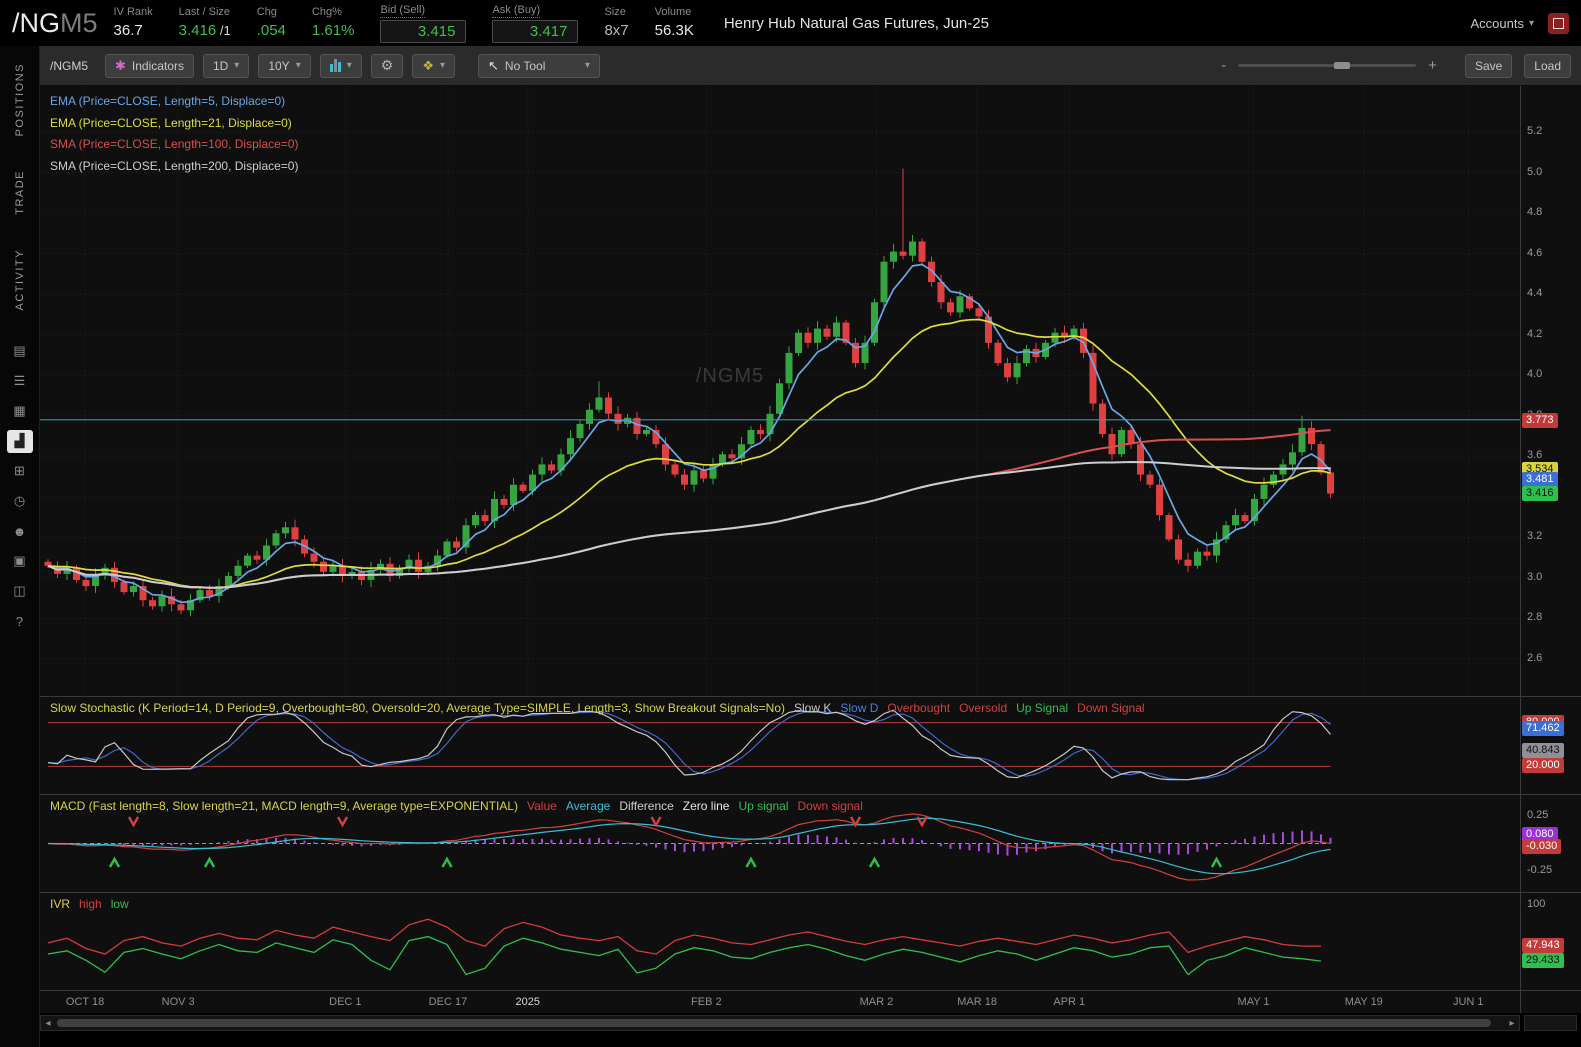 The height and width of the screenshot is (1047, 1581). What do you see at coordinates (1547, 65) in the screenshot?
I see `load-button: Load` at bounding box center [1547, 65].